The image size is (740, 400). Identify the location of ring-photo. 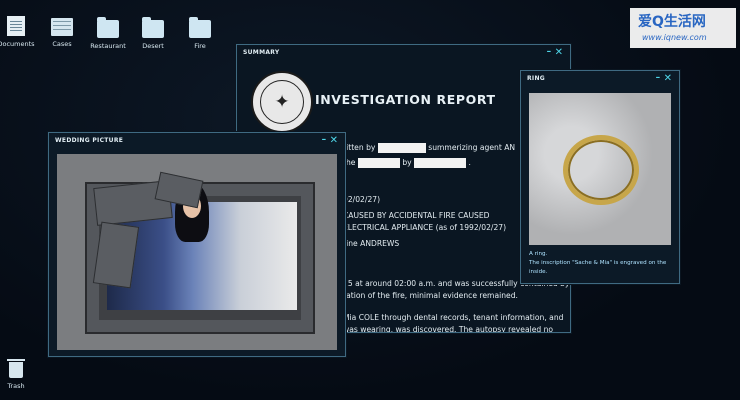
(600, 169).